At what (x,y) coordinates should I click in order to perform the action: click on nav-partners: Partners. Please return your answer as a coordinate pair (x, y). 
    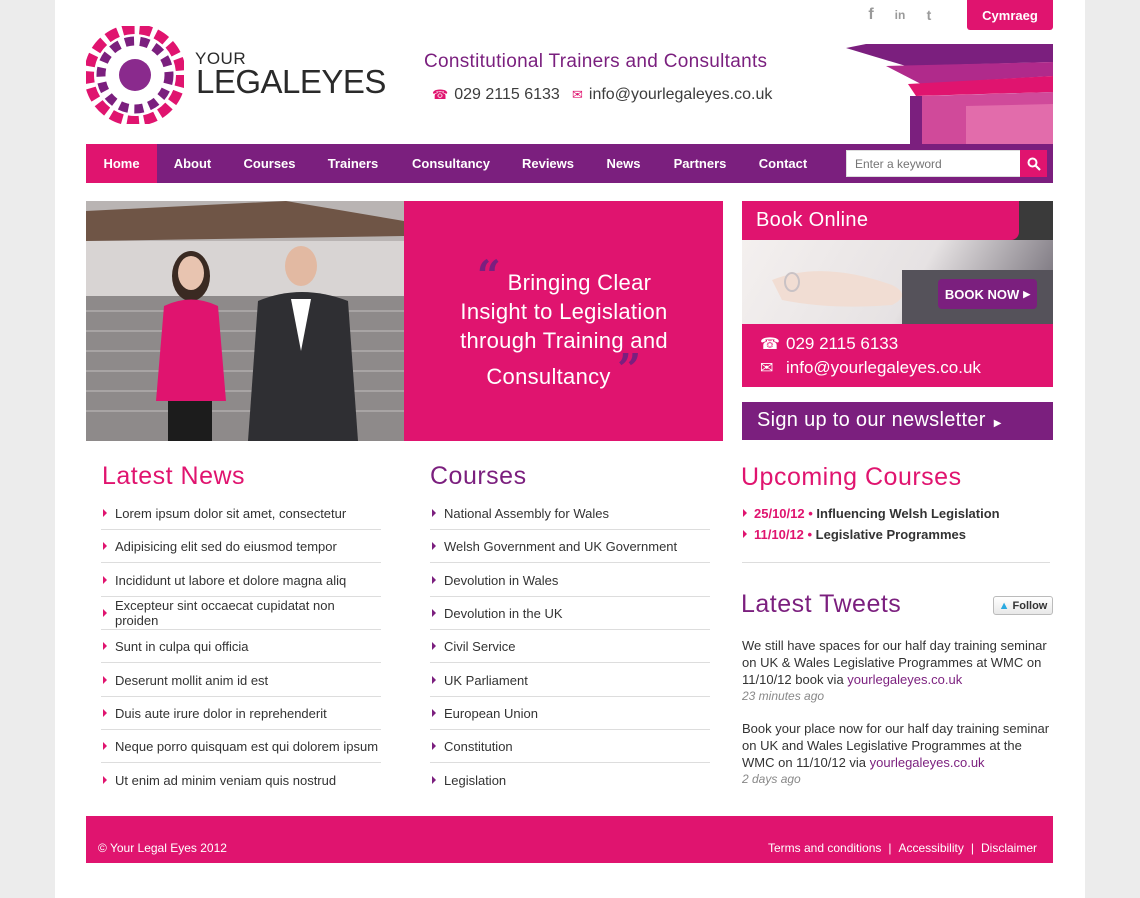
    Looking at the image, I should click on (700, 163).